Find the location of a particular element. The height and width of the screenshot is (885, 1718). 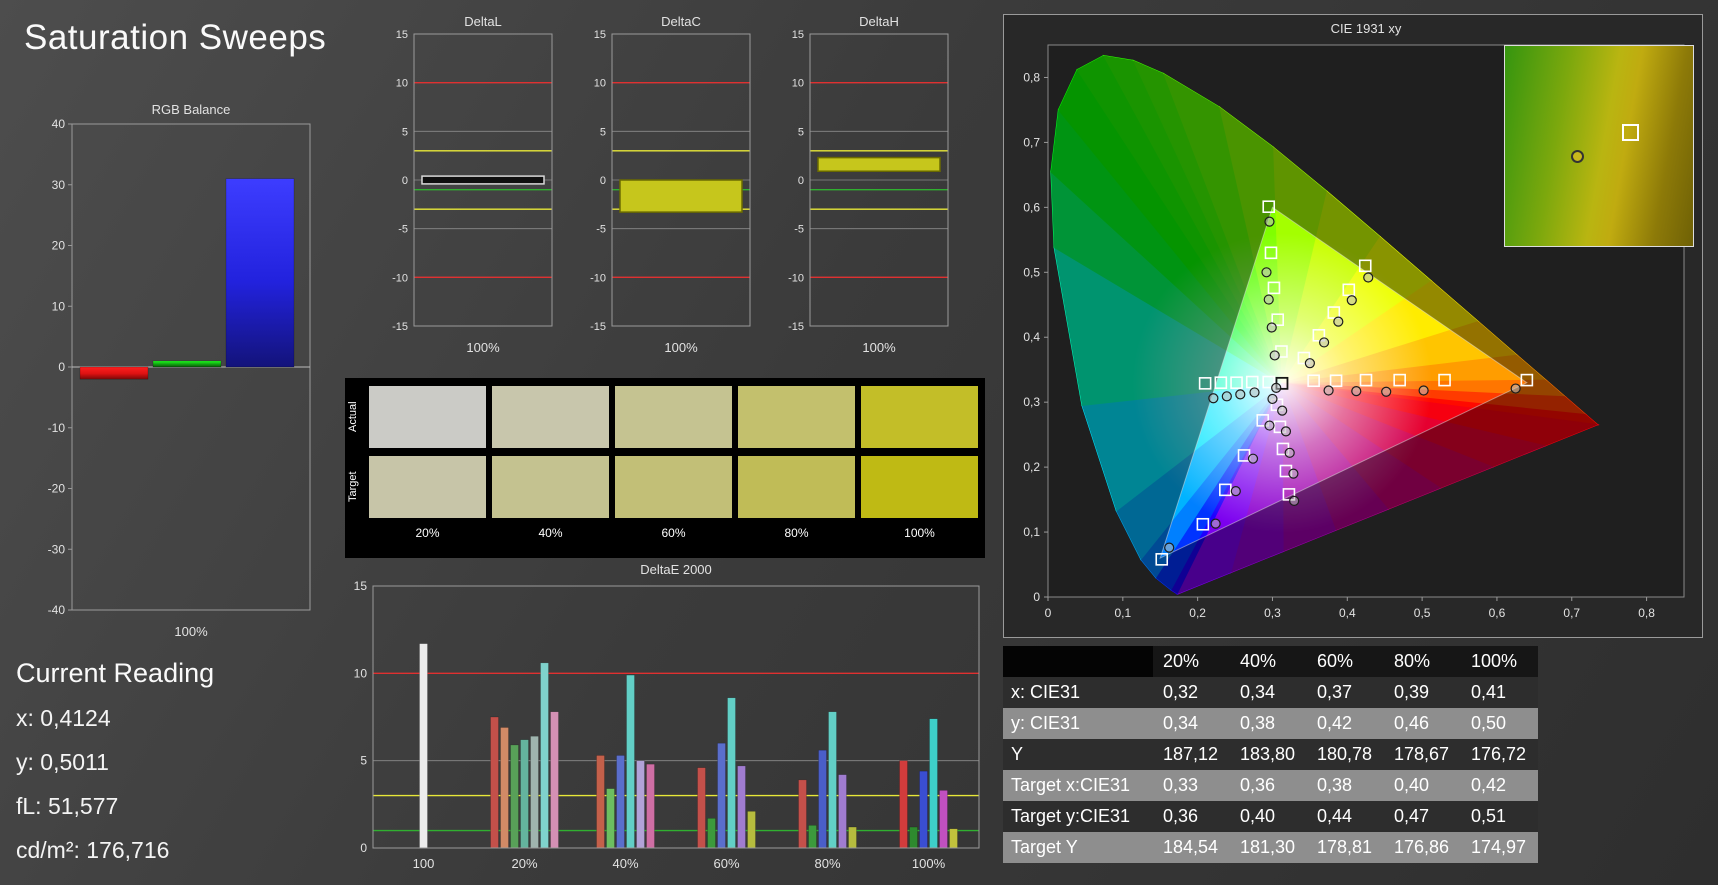

table-cell: 176,86 is located at coordinates (1422, 847).